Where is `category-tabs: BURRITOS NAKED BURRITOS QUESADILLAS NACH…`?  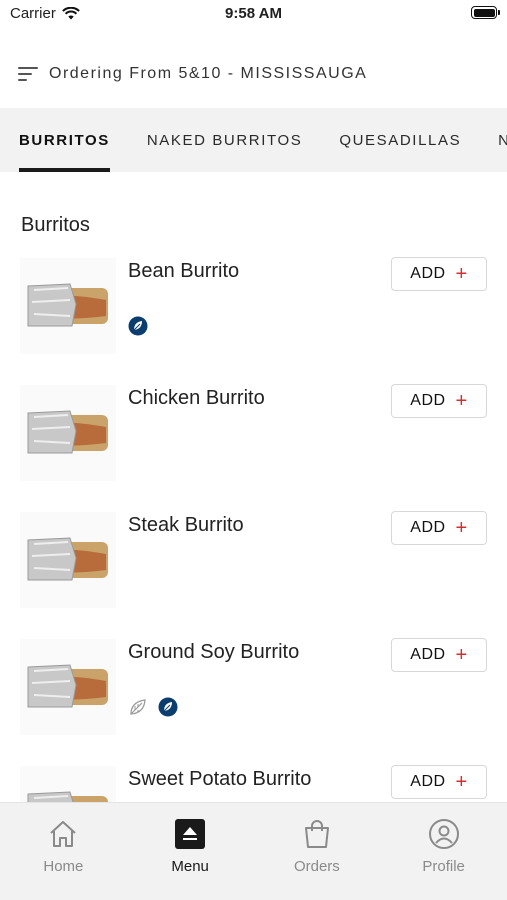
category-tabs: BURRITOS NAKED BURRITOS QUESADILLAS NACH… is located at coordinates (253, 140).